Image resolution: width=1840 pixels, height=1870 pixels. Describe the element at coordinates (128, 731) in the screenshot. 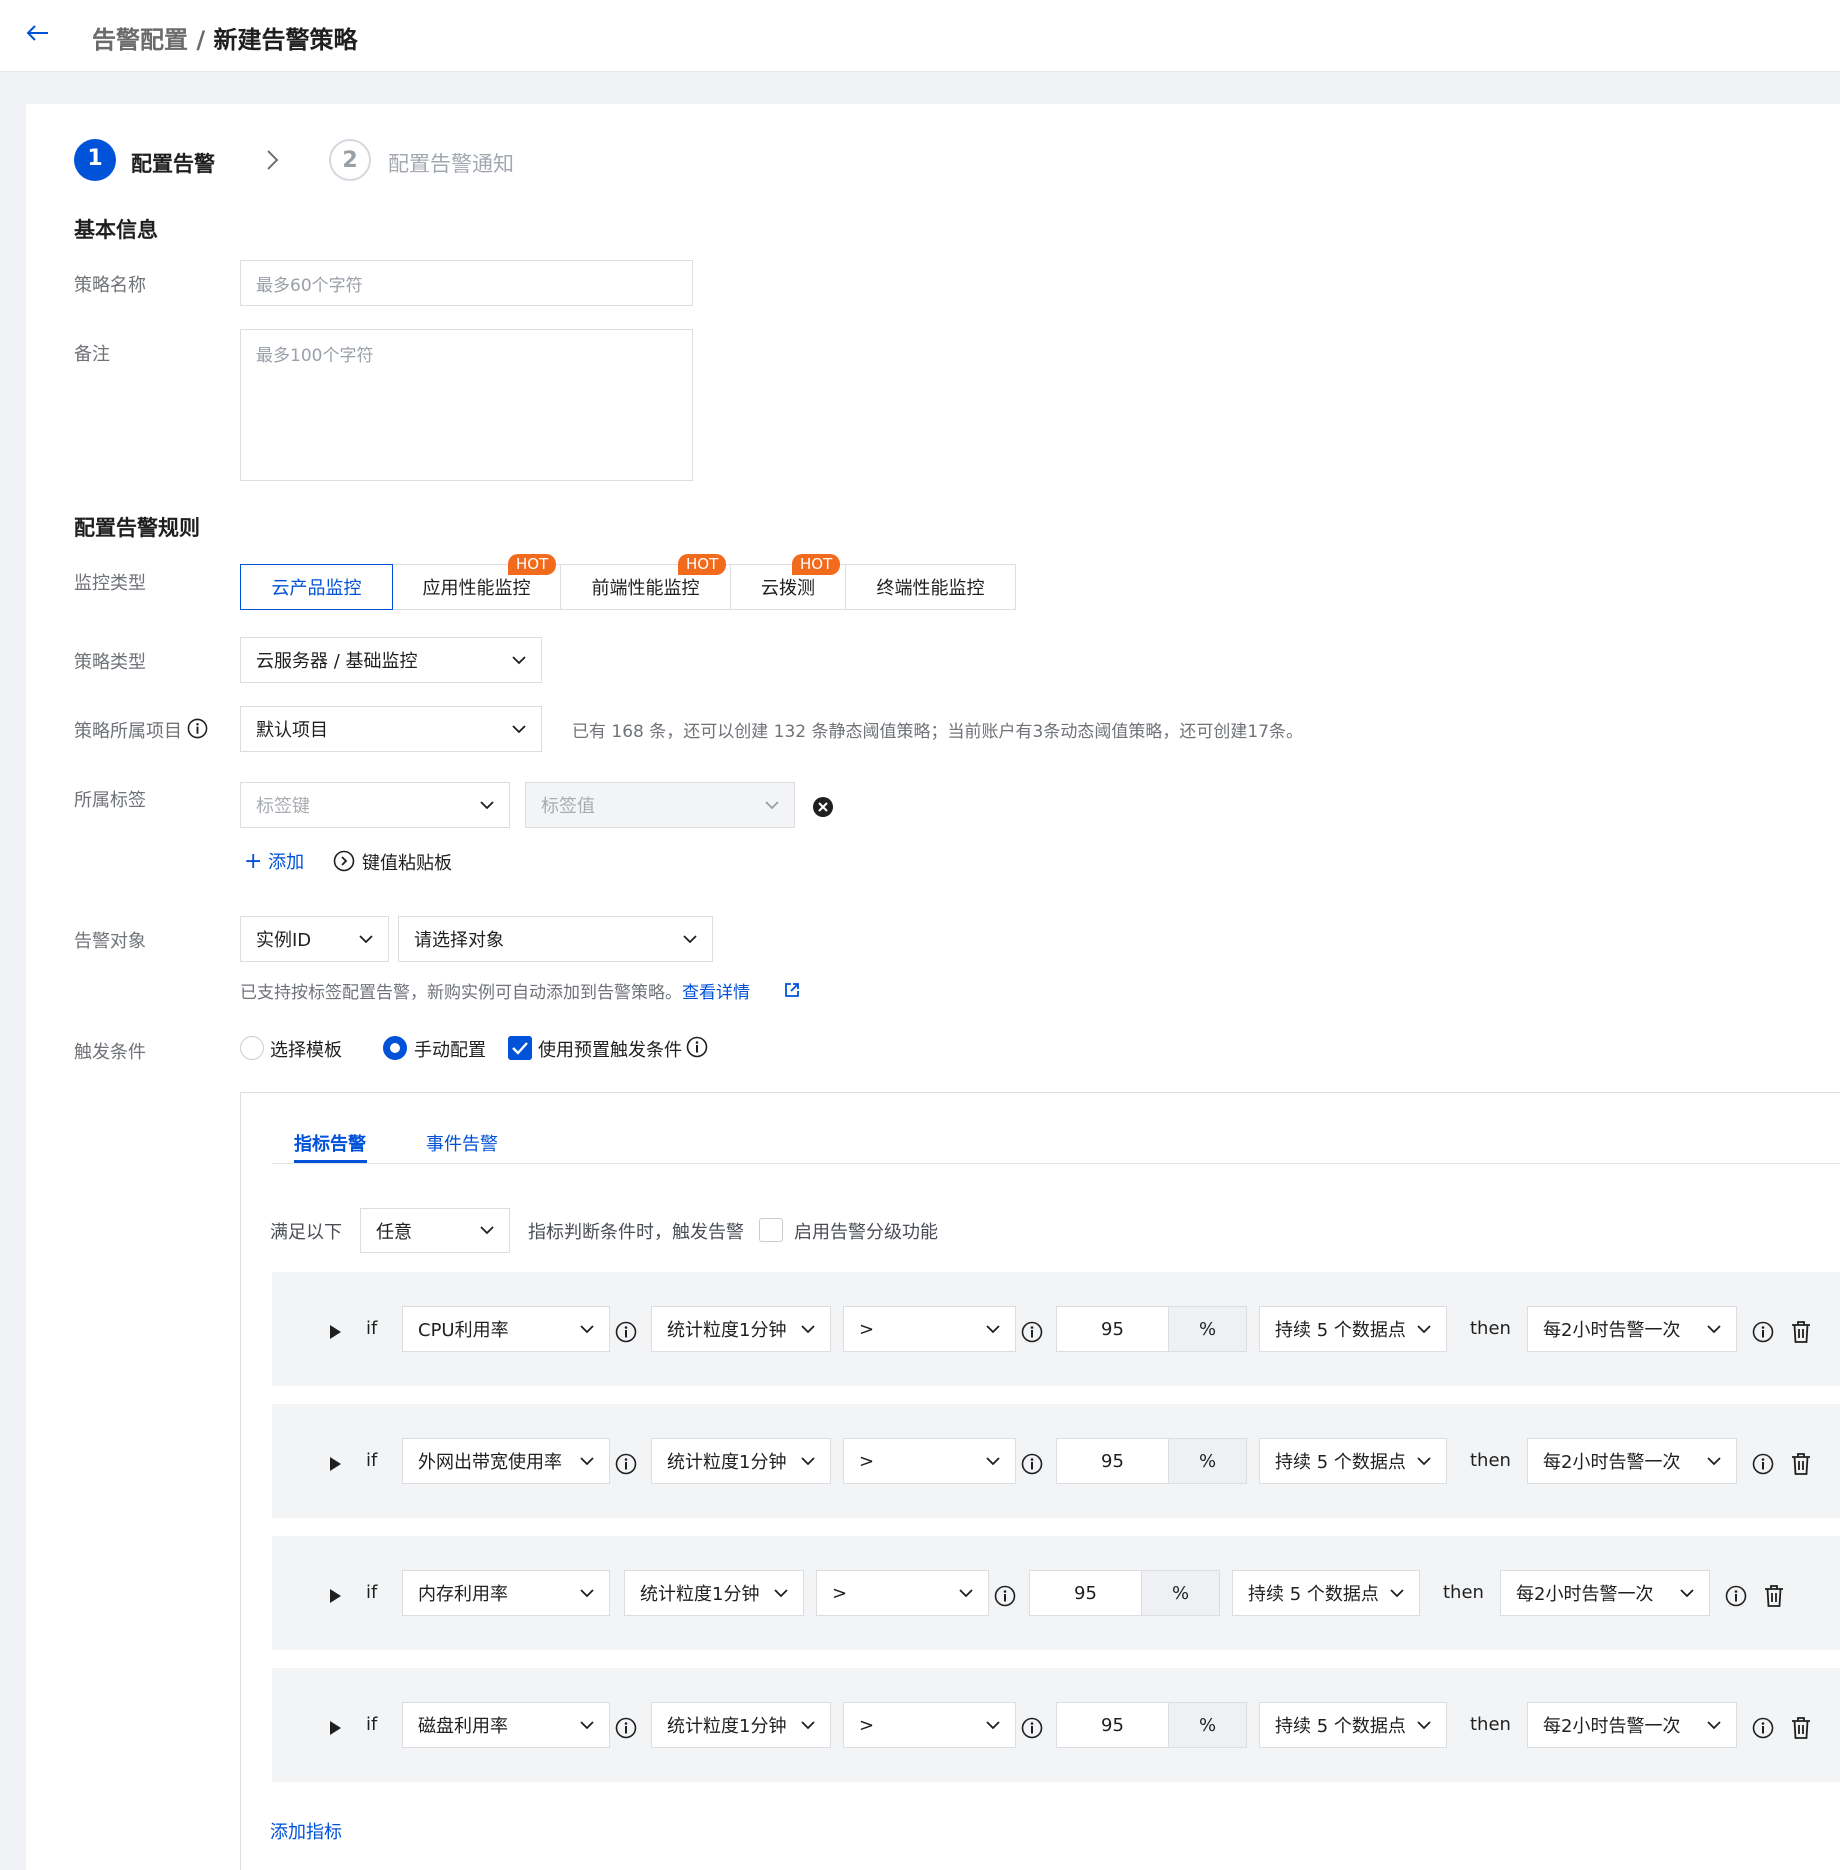

I see `project-label: 策略所属项目` at that location.